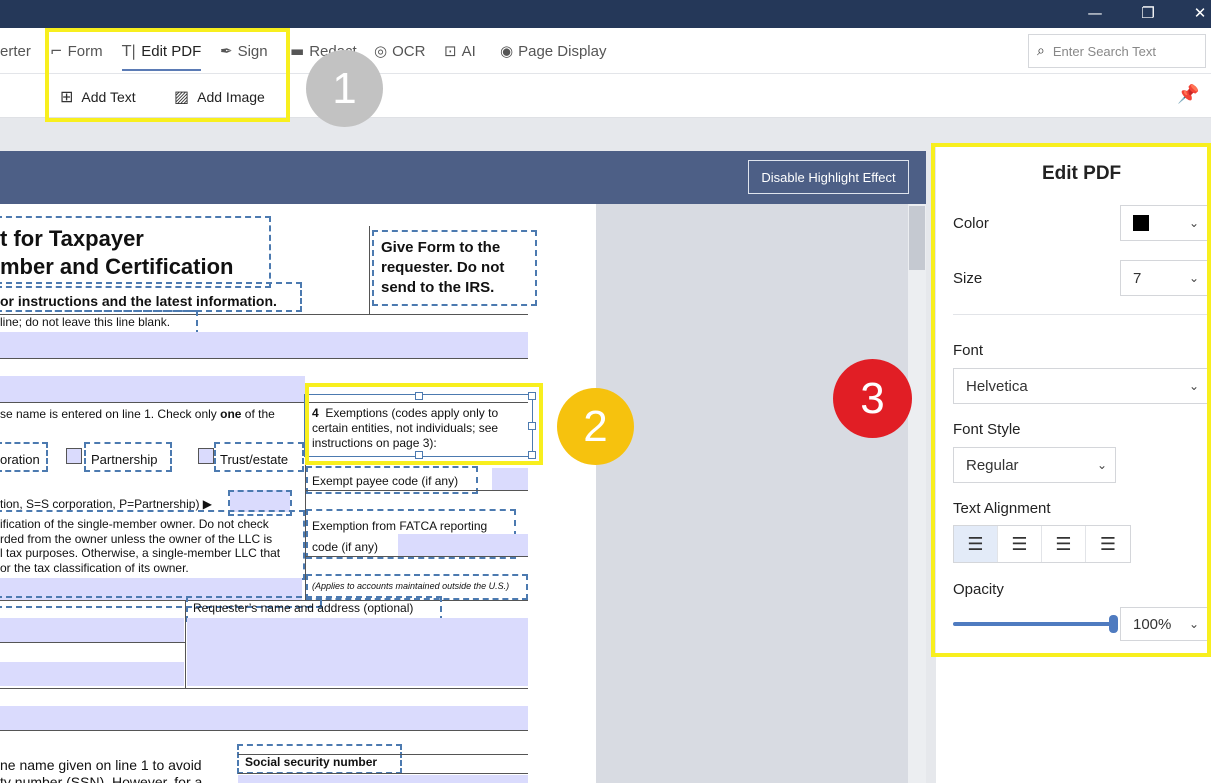  I want to click on form-title-line1: t for Taxpayer, so click(72, 238).